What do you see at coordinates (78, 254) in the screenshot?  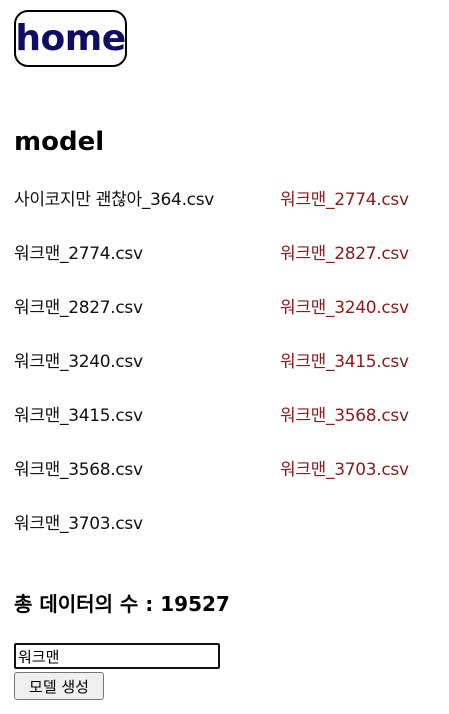 I see `file-name: 워크맨_2774.csv` at bounding box center [78, 254].